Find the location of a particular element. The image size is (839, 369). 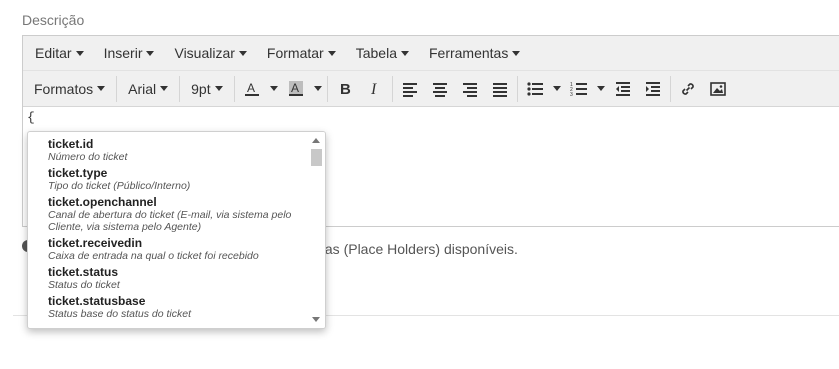

menu-label: Tabela is located at coordinates (376, 53).